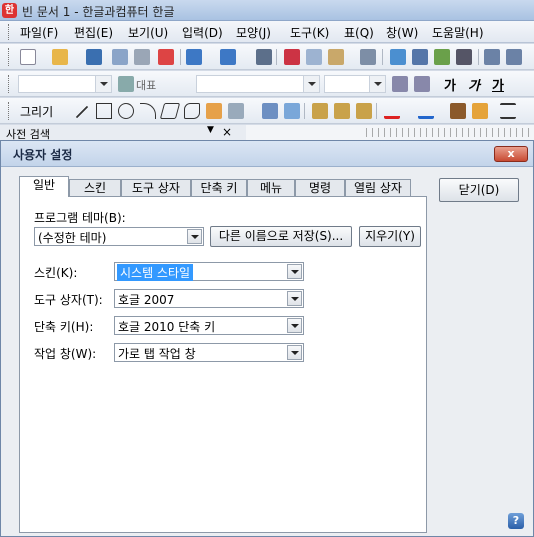 The width and height of the screenshot is (534, 537). What do you see at coordinates (442, 57) in the screenshot?
I see `style-icon` at bounding box center [442, 57].